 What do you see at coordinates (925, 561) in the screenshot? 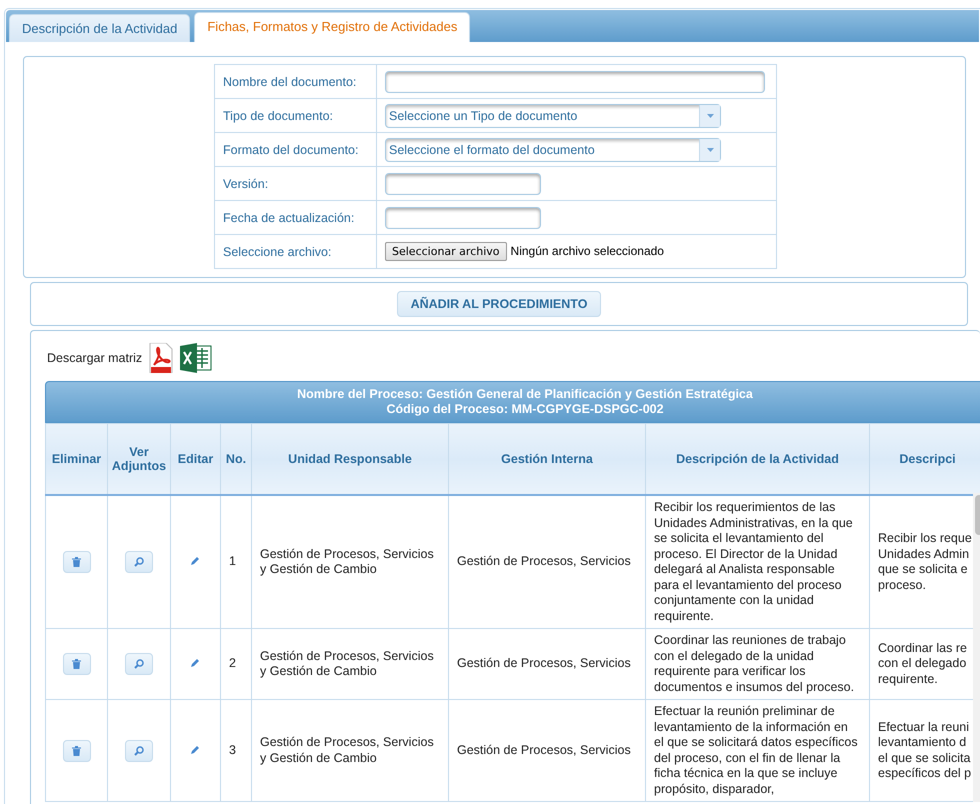
I see `table-cell: Recibir los reque Unidades Admin que se solicita e proceso.` at bounding box center [925, 561].